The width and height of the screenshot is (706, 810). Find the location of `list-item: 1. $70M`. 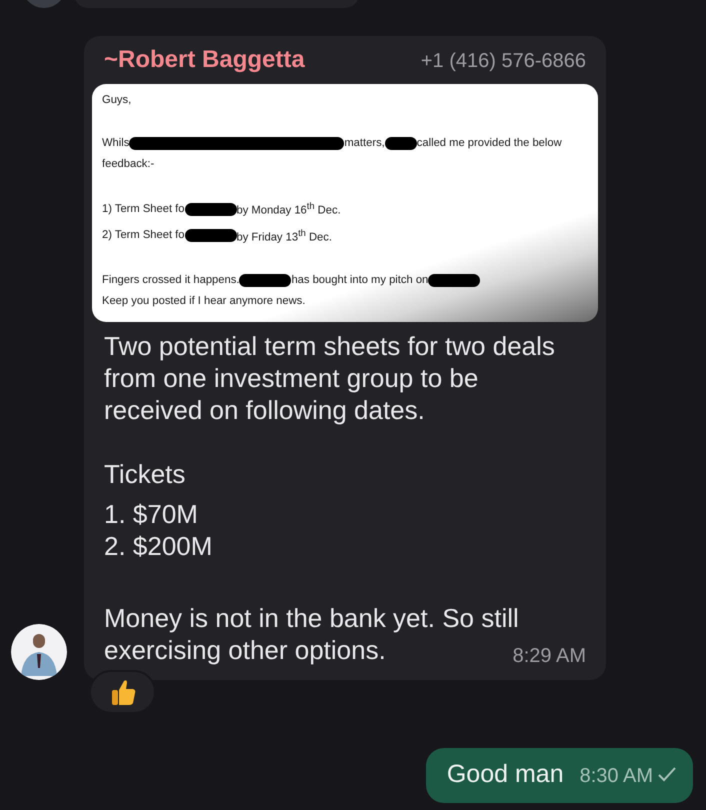

list-item: 1. $70M is located at coordinates (151, 514).